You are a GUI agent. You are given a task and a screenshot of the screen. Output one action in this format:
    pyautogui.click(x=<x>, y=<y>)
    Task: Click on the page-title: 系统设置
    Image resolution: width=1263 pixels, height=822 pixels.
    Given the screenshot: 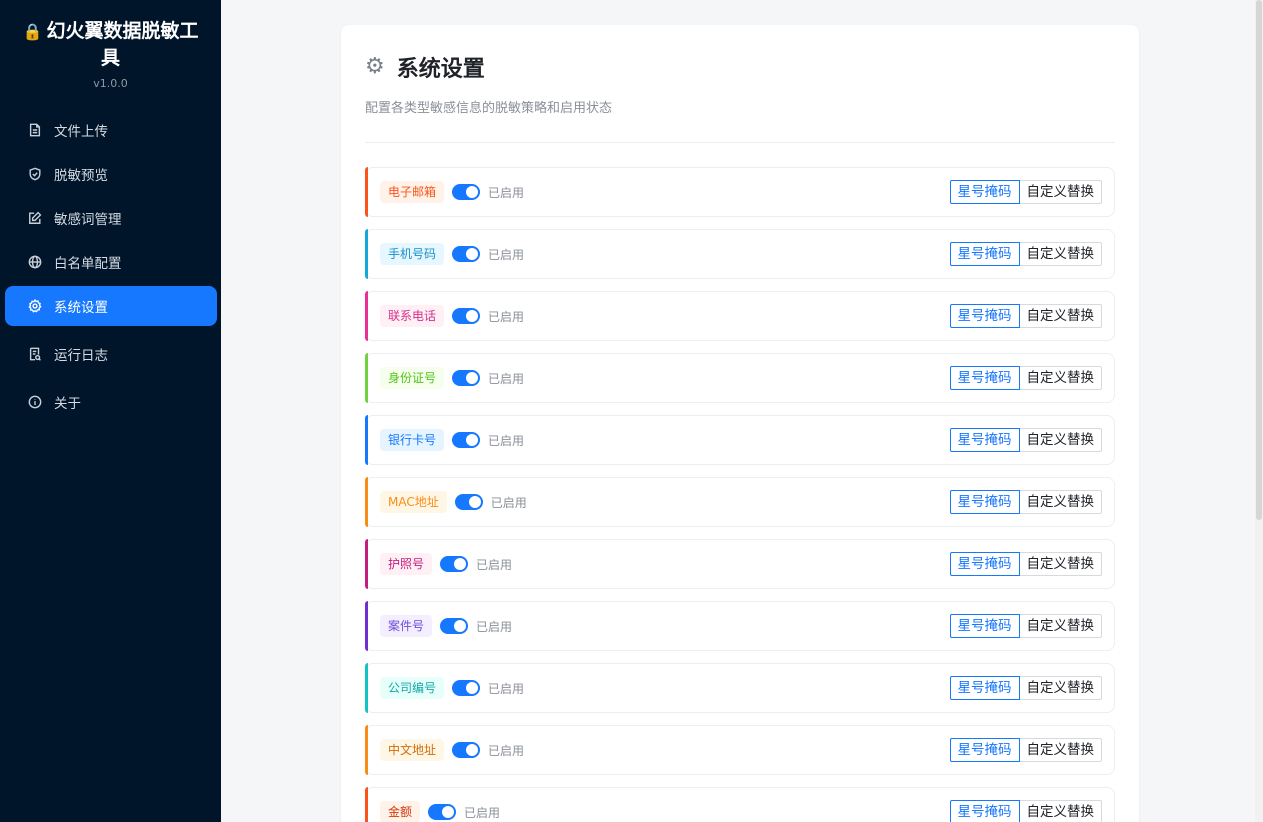 What is the action you would take?
    pyautogui.click(x=440, y=69)
    